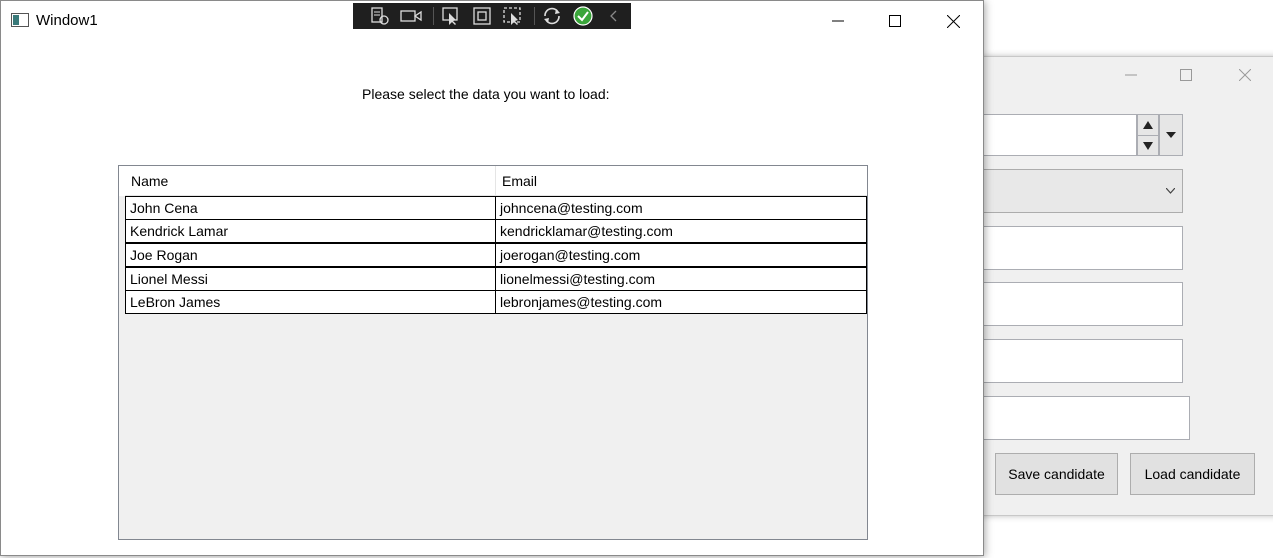  Describe the element at coordinates (310, 279) in the screenshot. I see `cell-name: Lionel Messi` at that location.